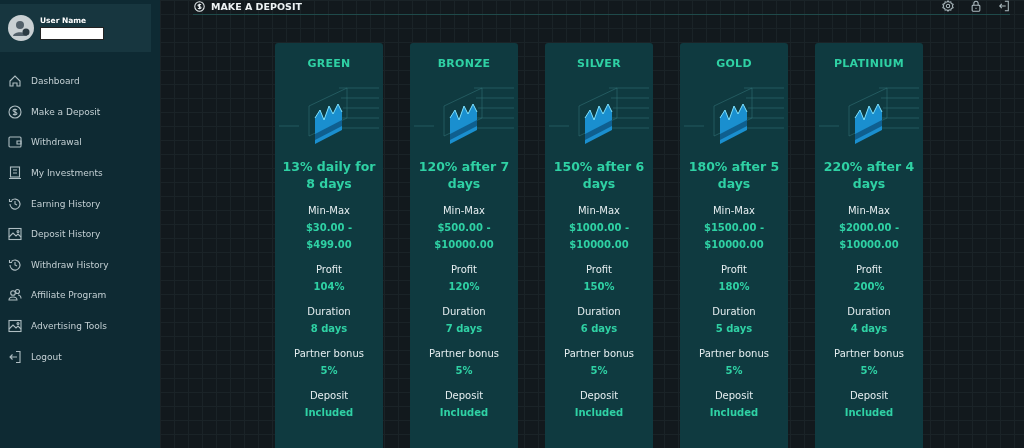  I want to click on home-icon, so click(15, 81).